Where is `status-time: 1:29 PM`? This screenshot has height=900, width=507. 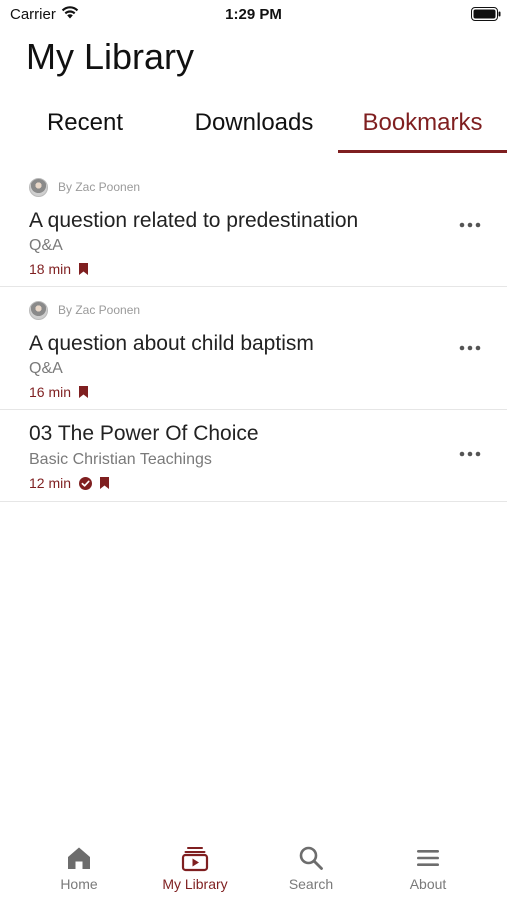
status-time: 1:29 PM is located at coordinates (253, 14).